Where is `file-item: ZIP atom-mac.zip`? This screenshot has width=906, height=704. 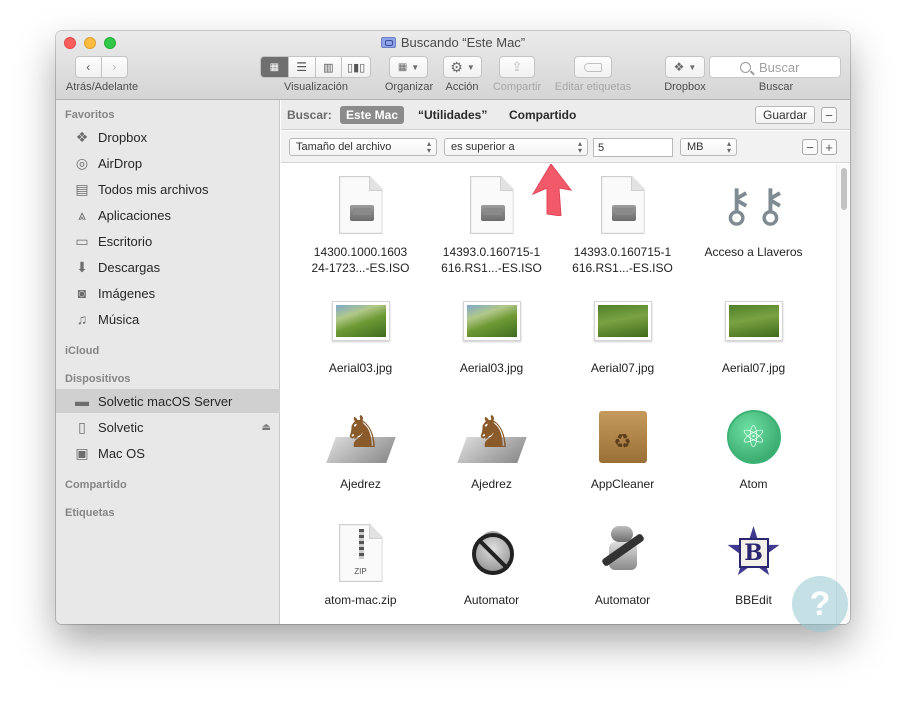
file-item: ZIP atom-mac.zip is located at coordinates (360, 561).